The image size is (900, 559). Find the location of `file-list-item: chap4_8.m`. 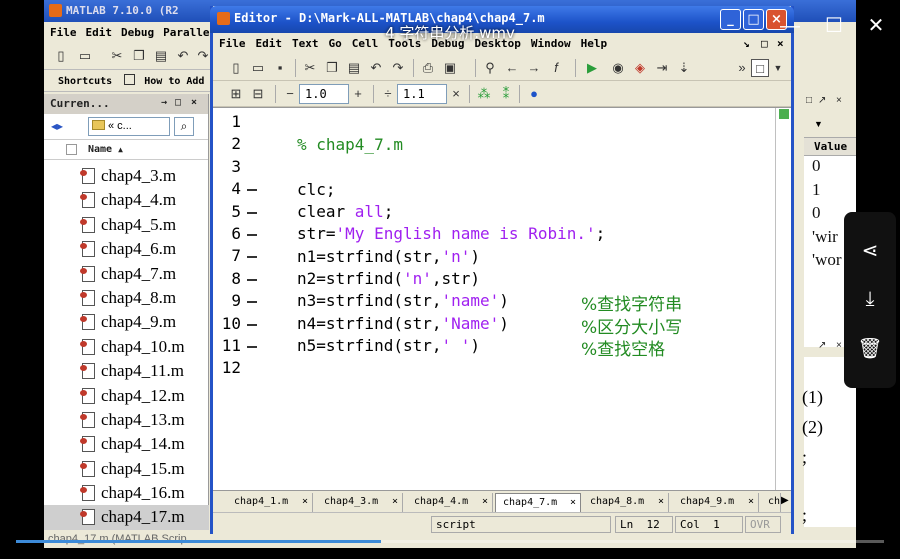

file-list-item: chap4_8.m is located at coordinates (126, 298).